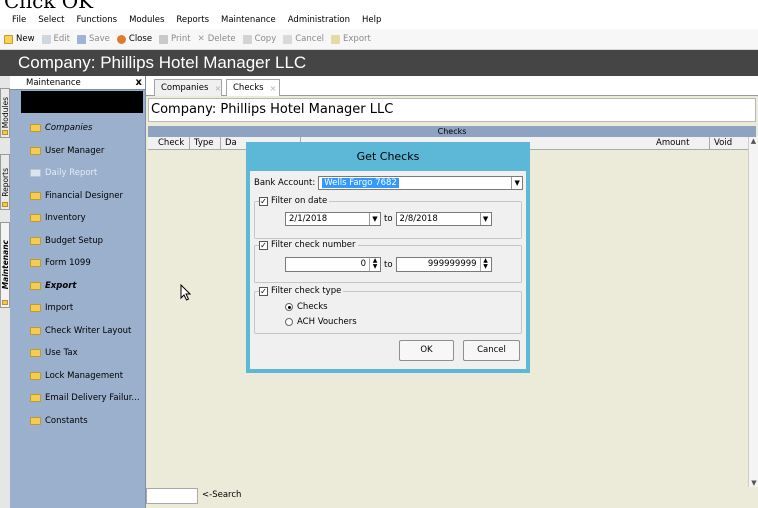  I want to click on bank-account-row: Bank Account: Wells Fargo 7682 ▼, so click(389, 183).